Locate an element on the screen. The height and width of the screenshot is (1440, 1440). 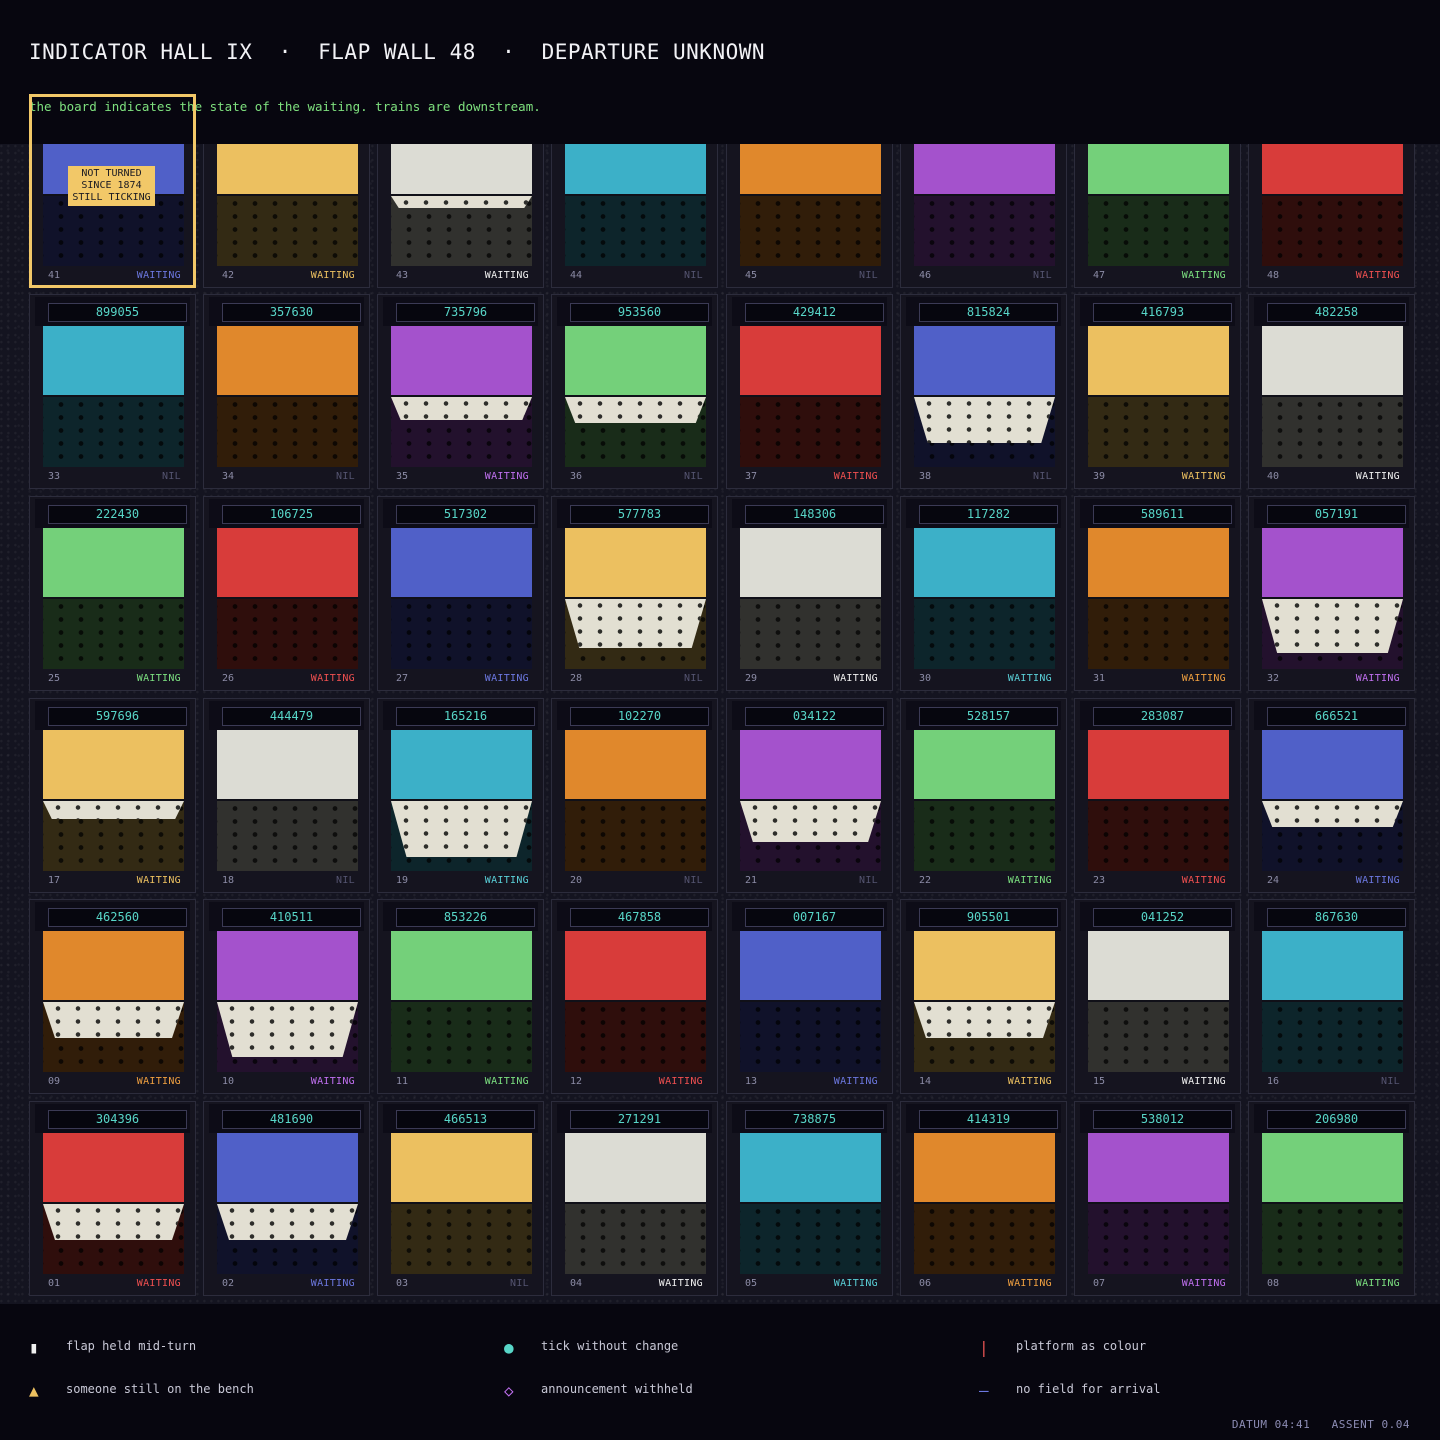
flap-46: 46 NIL is located at coordinates (983, 216).